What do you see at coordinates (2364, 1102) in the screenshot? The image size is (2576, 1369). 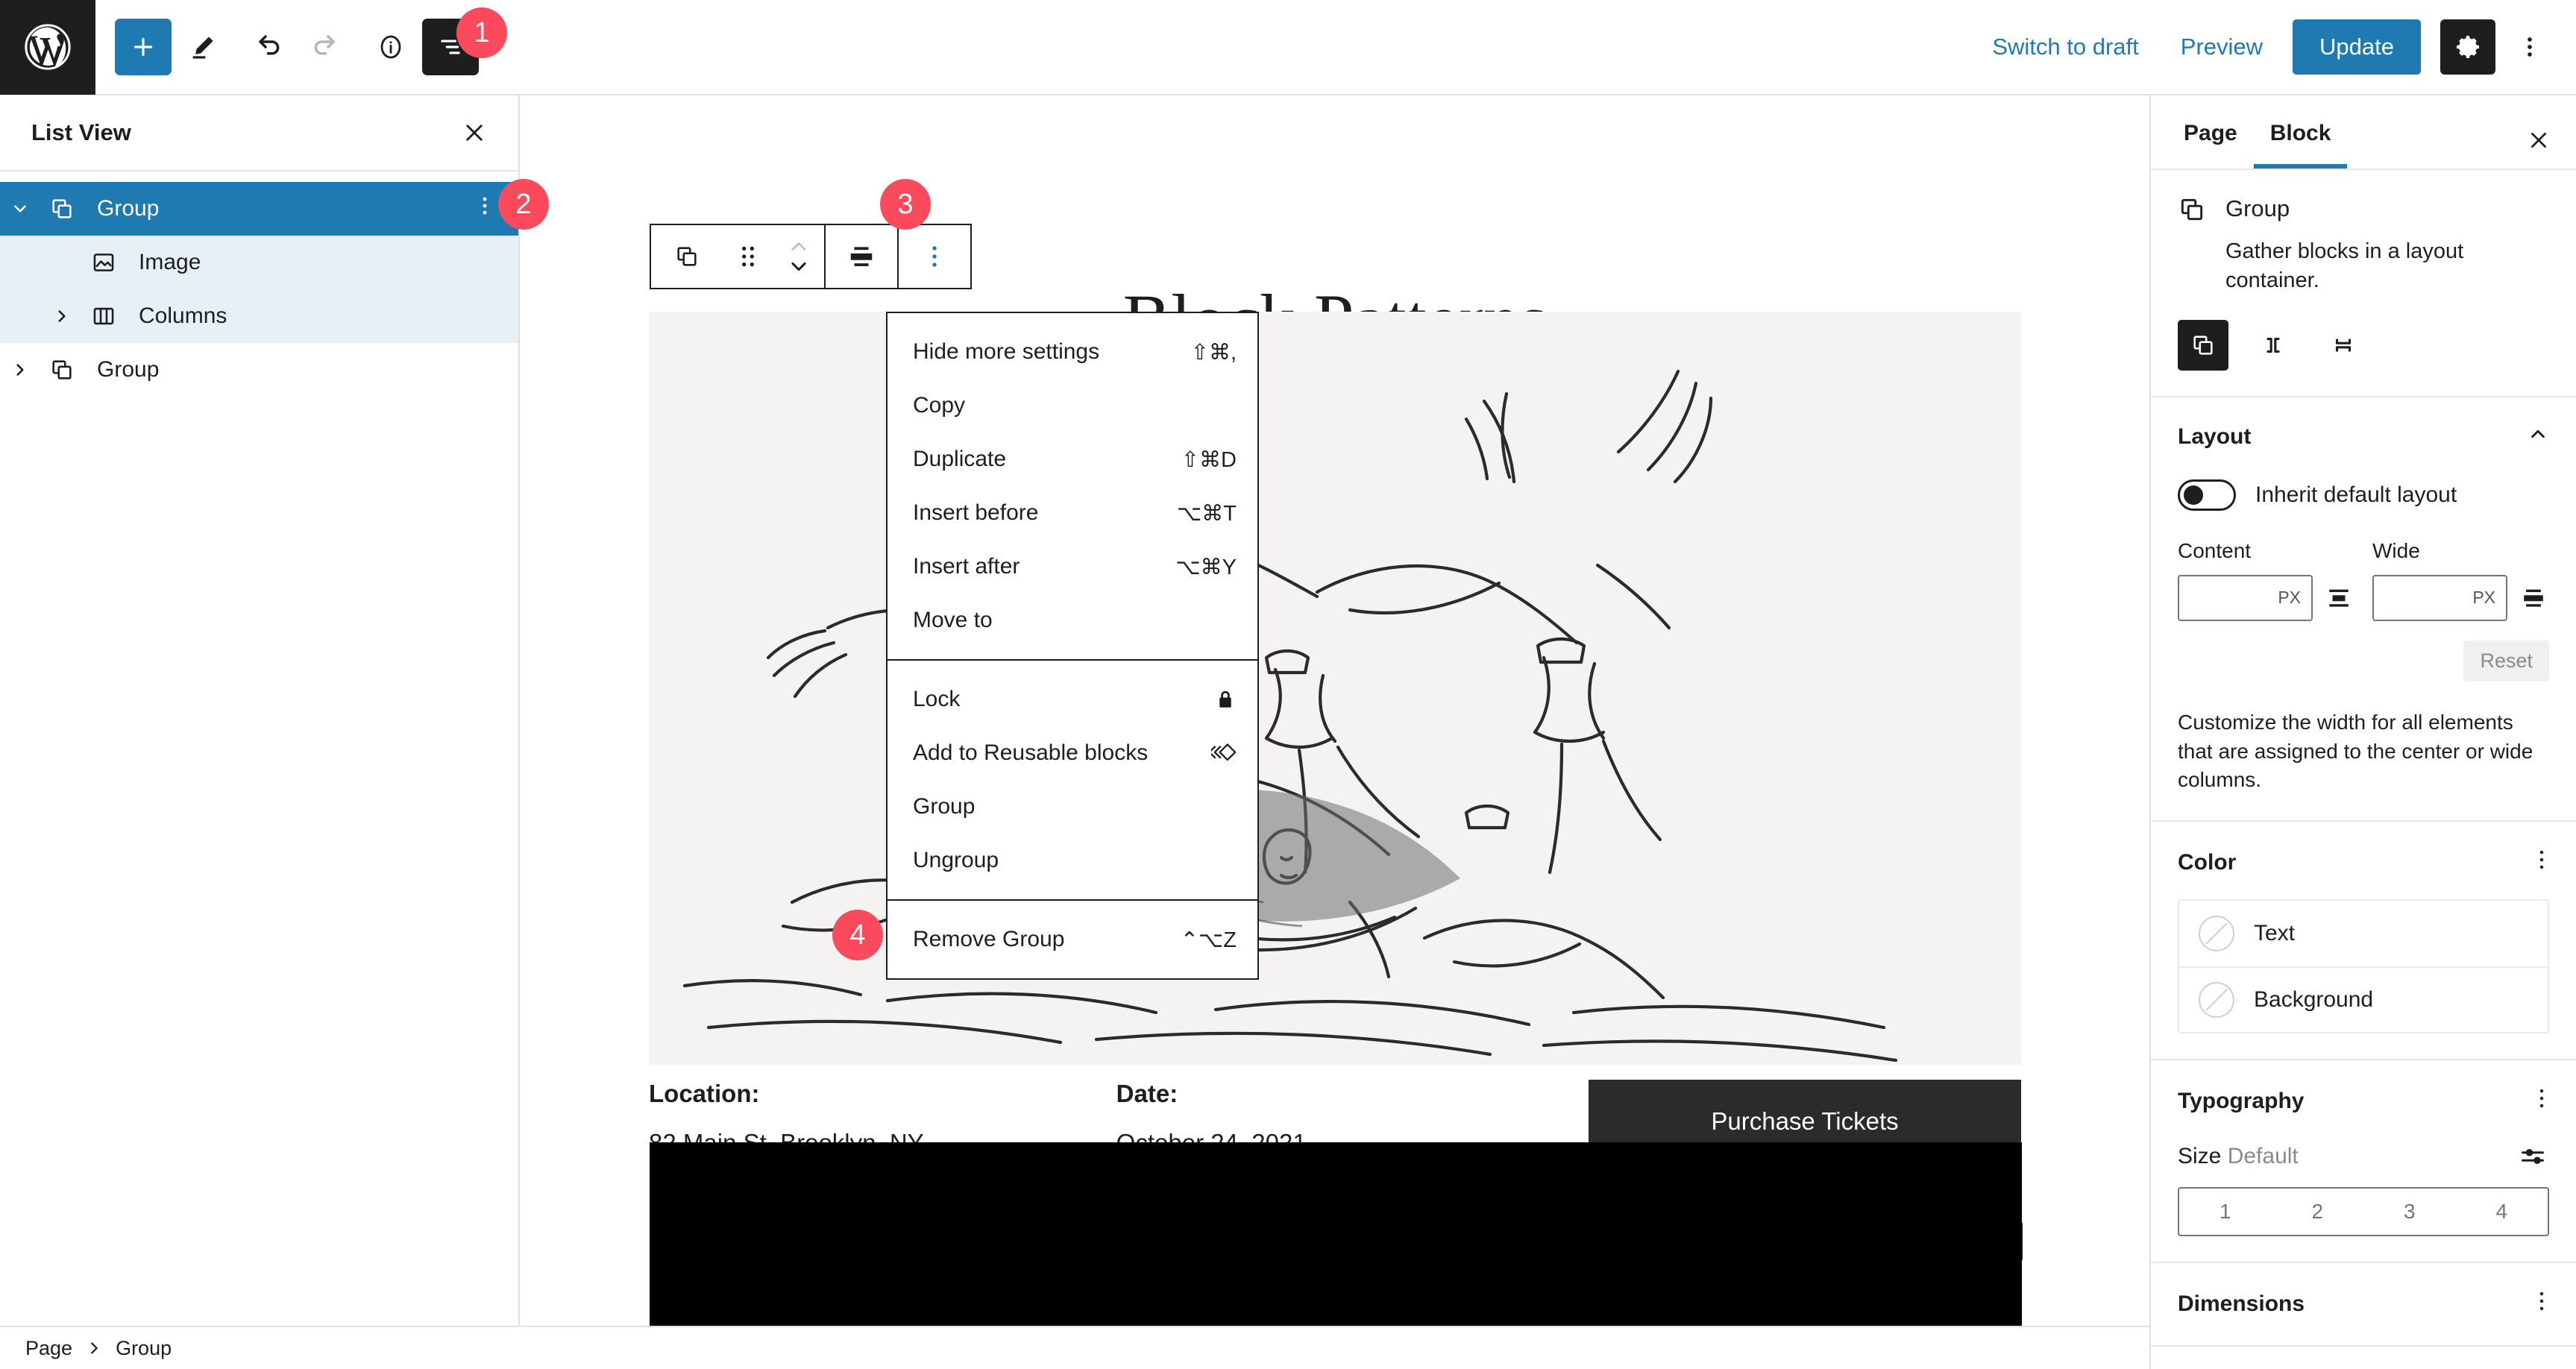 I see `typography-panel-header: Typography` at bounding box center [2364, 1102].